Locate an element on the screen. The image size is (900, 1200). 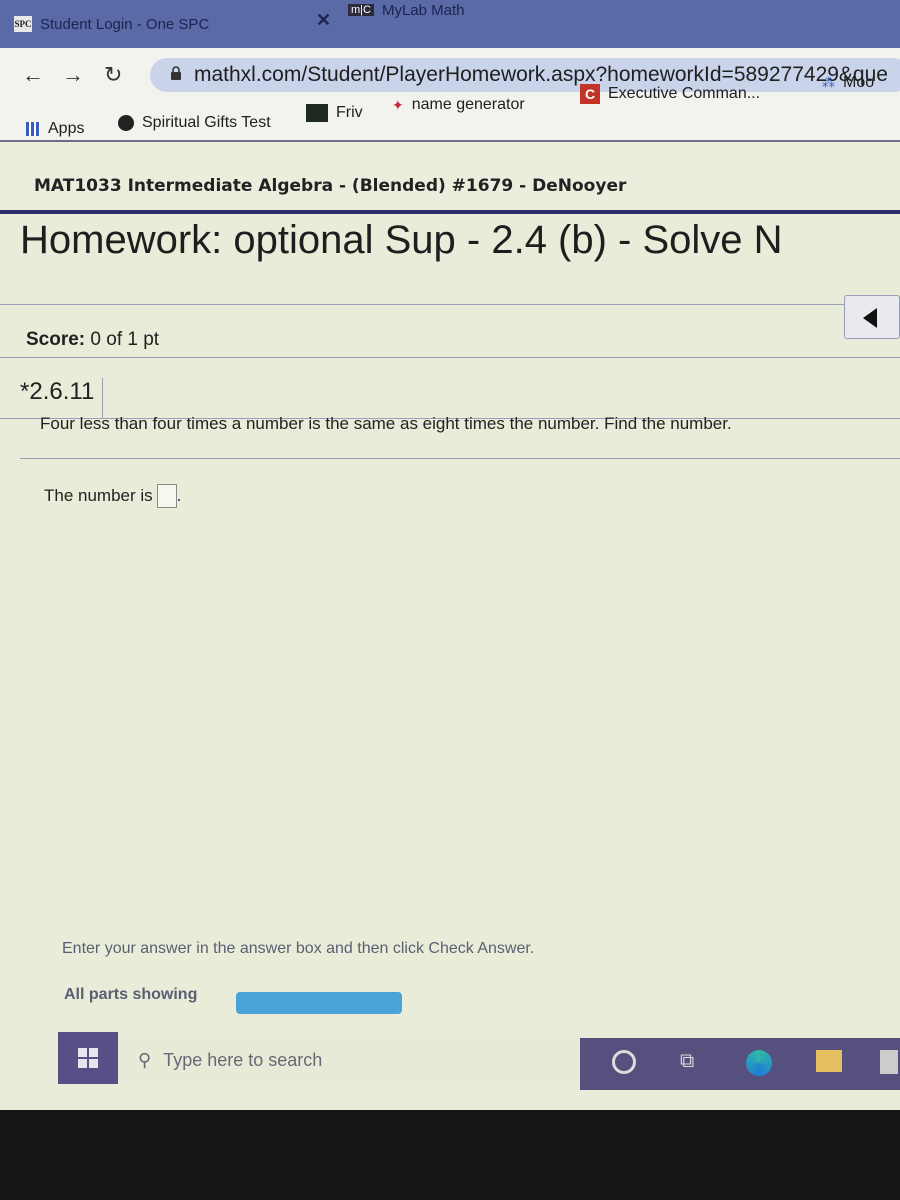
score-value: 0 of 1 pt is located at coordinates (125, 339).